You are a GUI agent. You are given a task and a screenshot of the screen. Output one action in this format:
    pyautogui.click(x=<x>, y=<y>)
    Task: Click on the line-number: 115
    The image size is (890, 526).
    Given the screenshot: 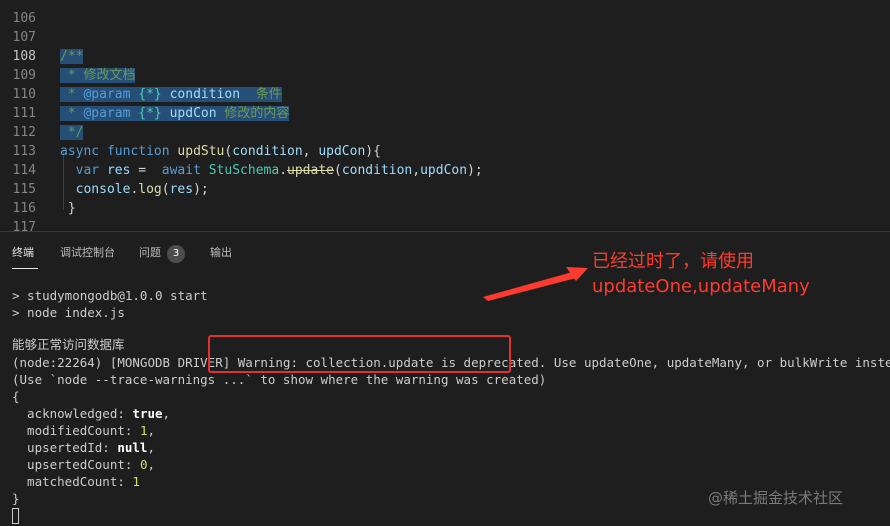 What is the action you would take?
    pyautogui.click(x=24, y=189)
    